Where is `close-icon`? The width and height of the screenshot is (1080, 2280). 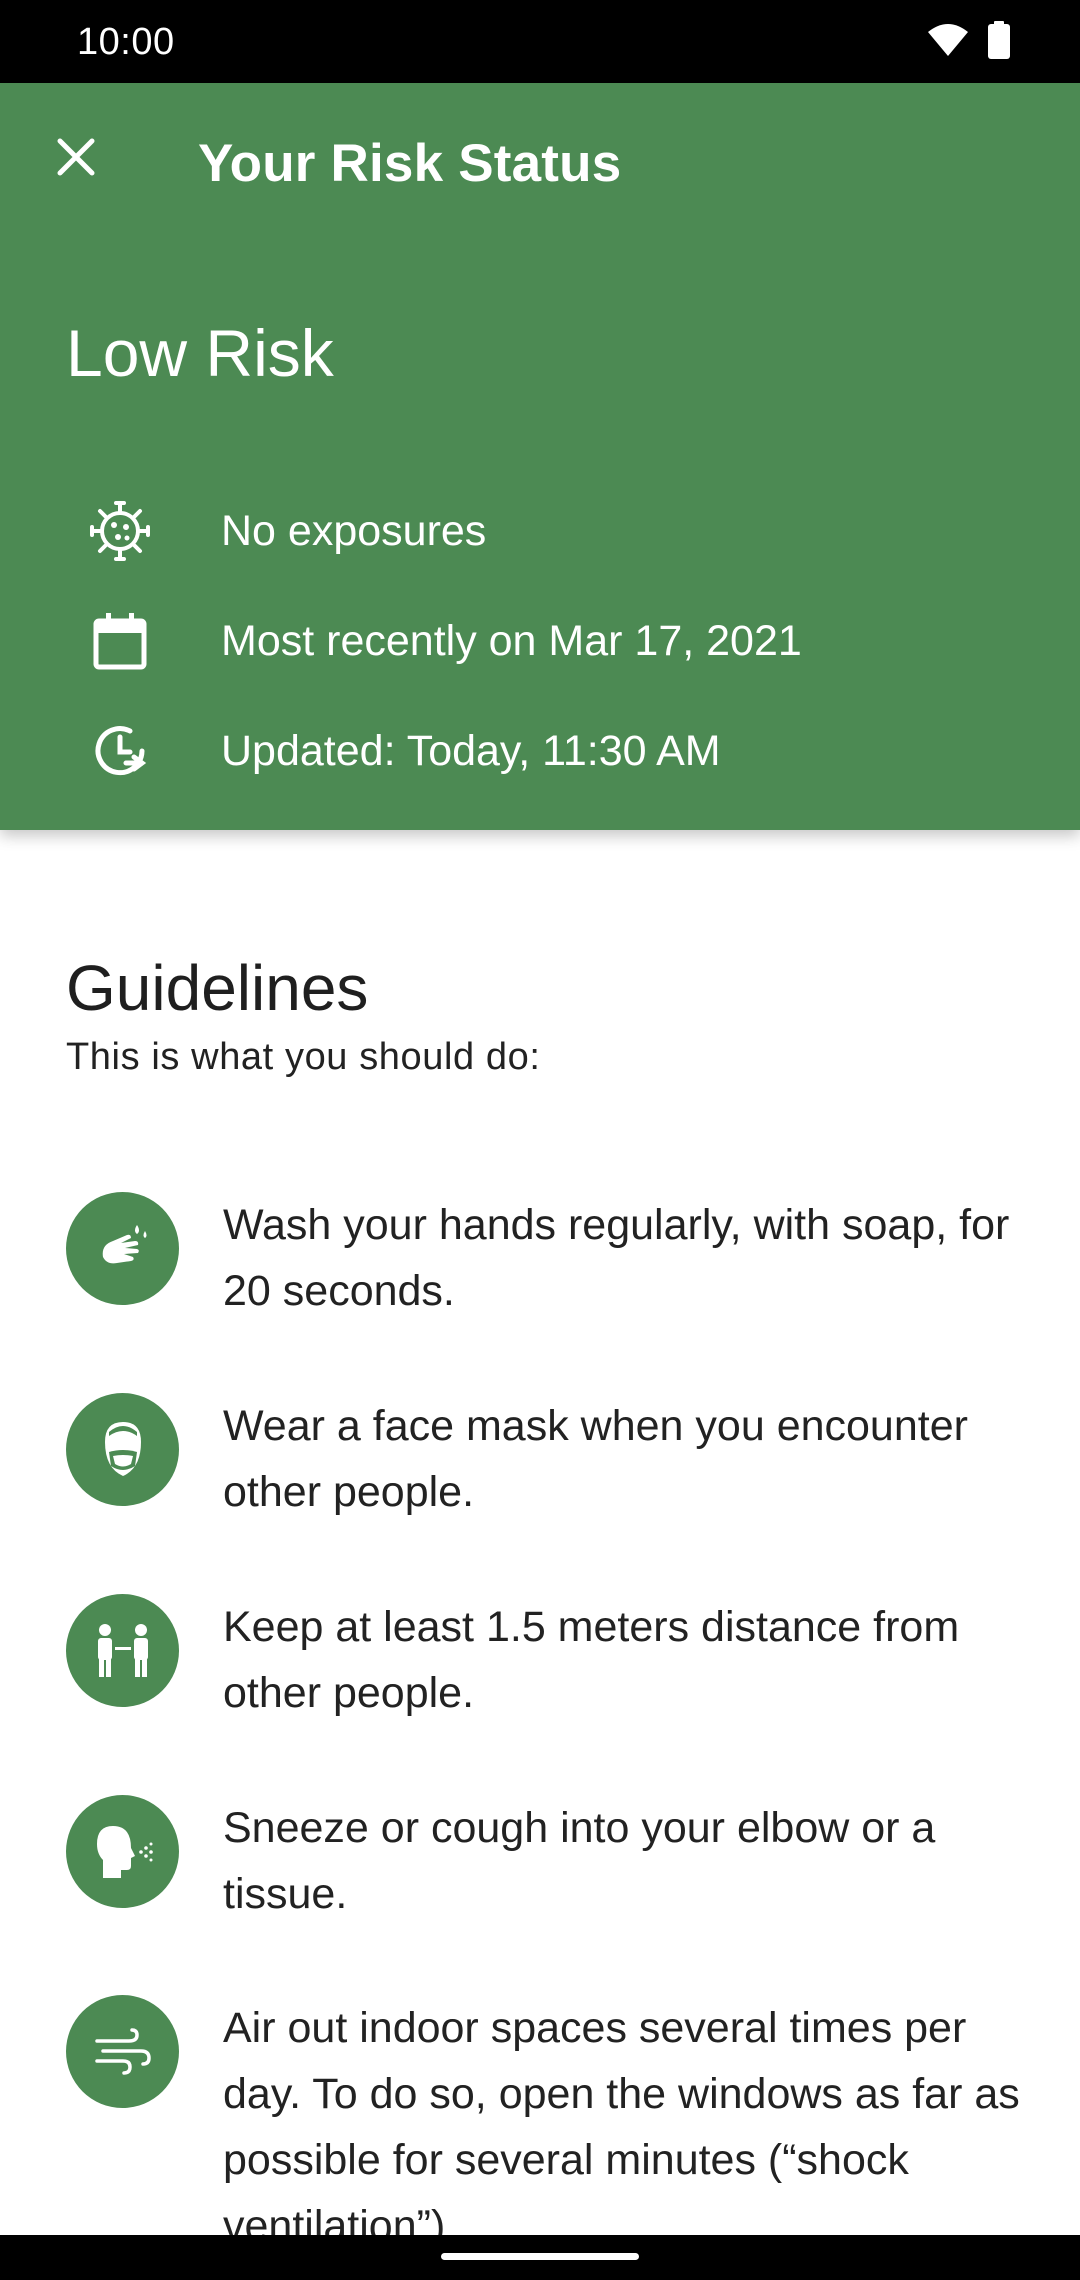
close-icon is located at coordinates (76, 159).